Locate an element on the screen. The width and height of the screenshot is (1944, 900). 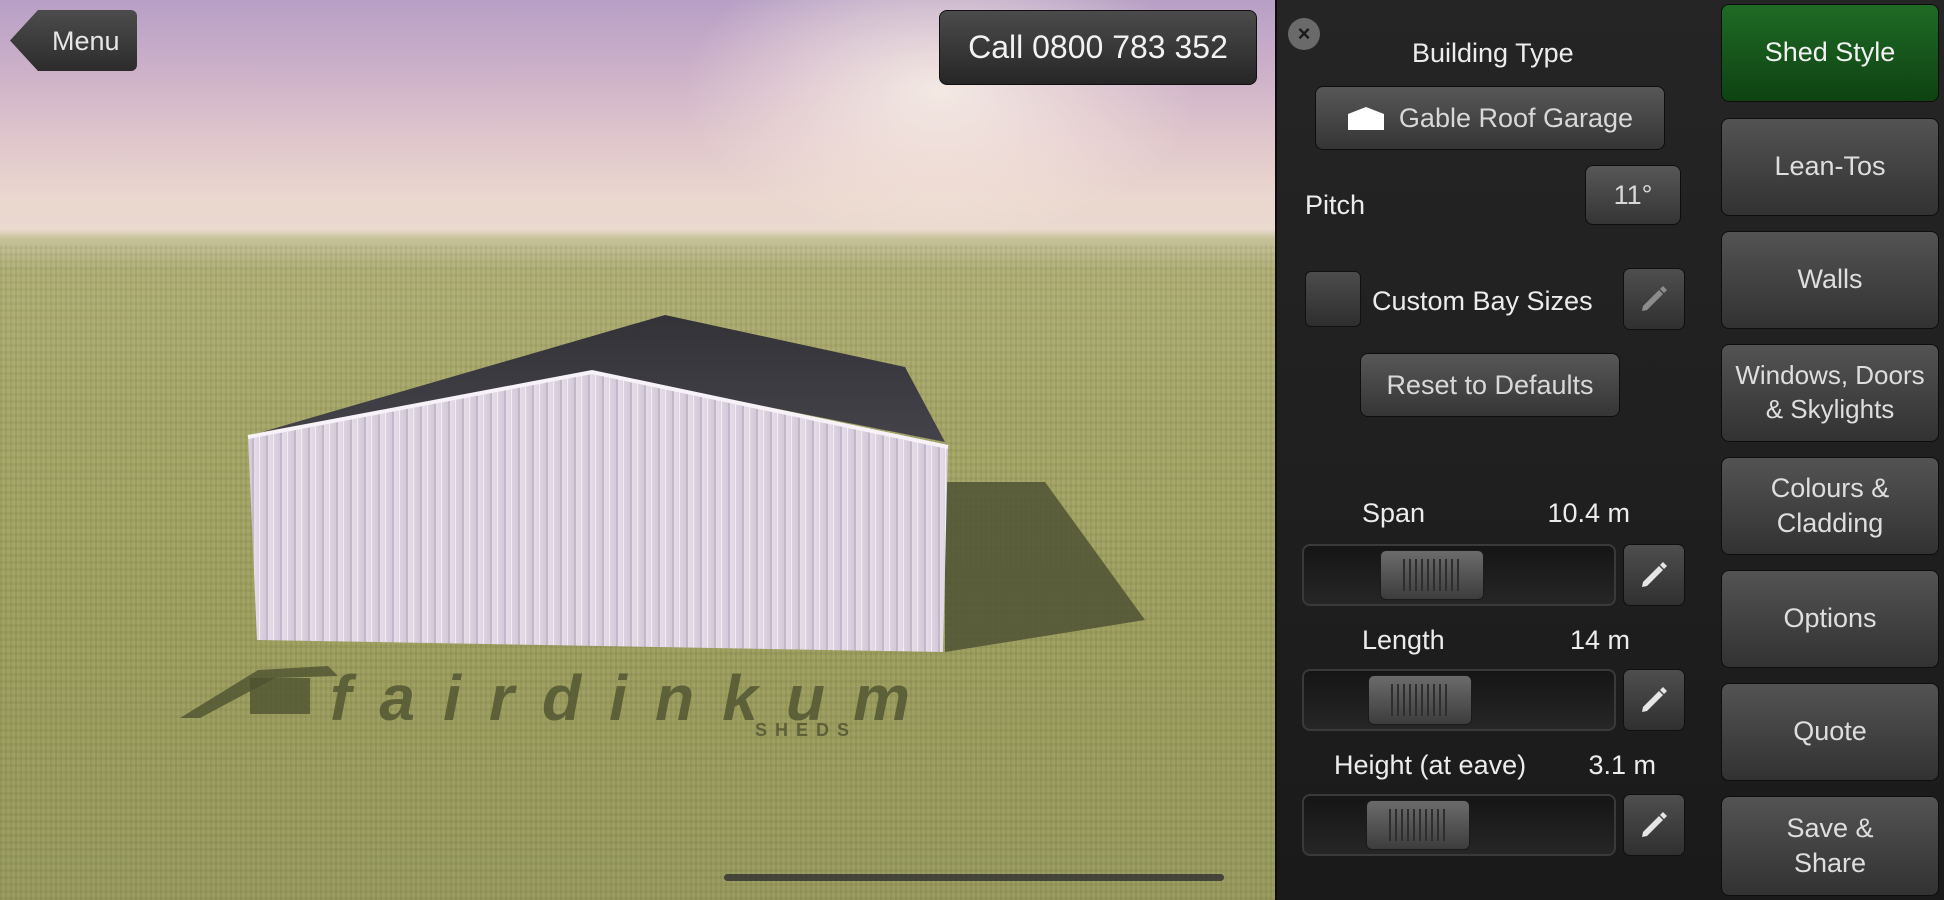
nav-save-share: Save & Share is located at coordinates (1830, 846).